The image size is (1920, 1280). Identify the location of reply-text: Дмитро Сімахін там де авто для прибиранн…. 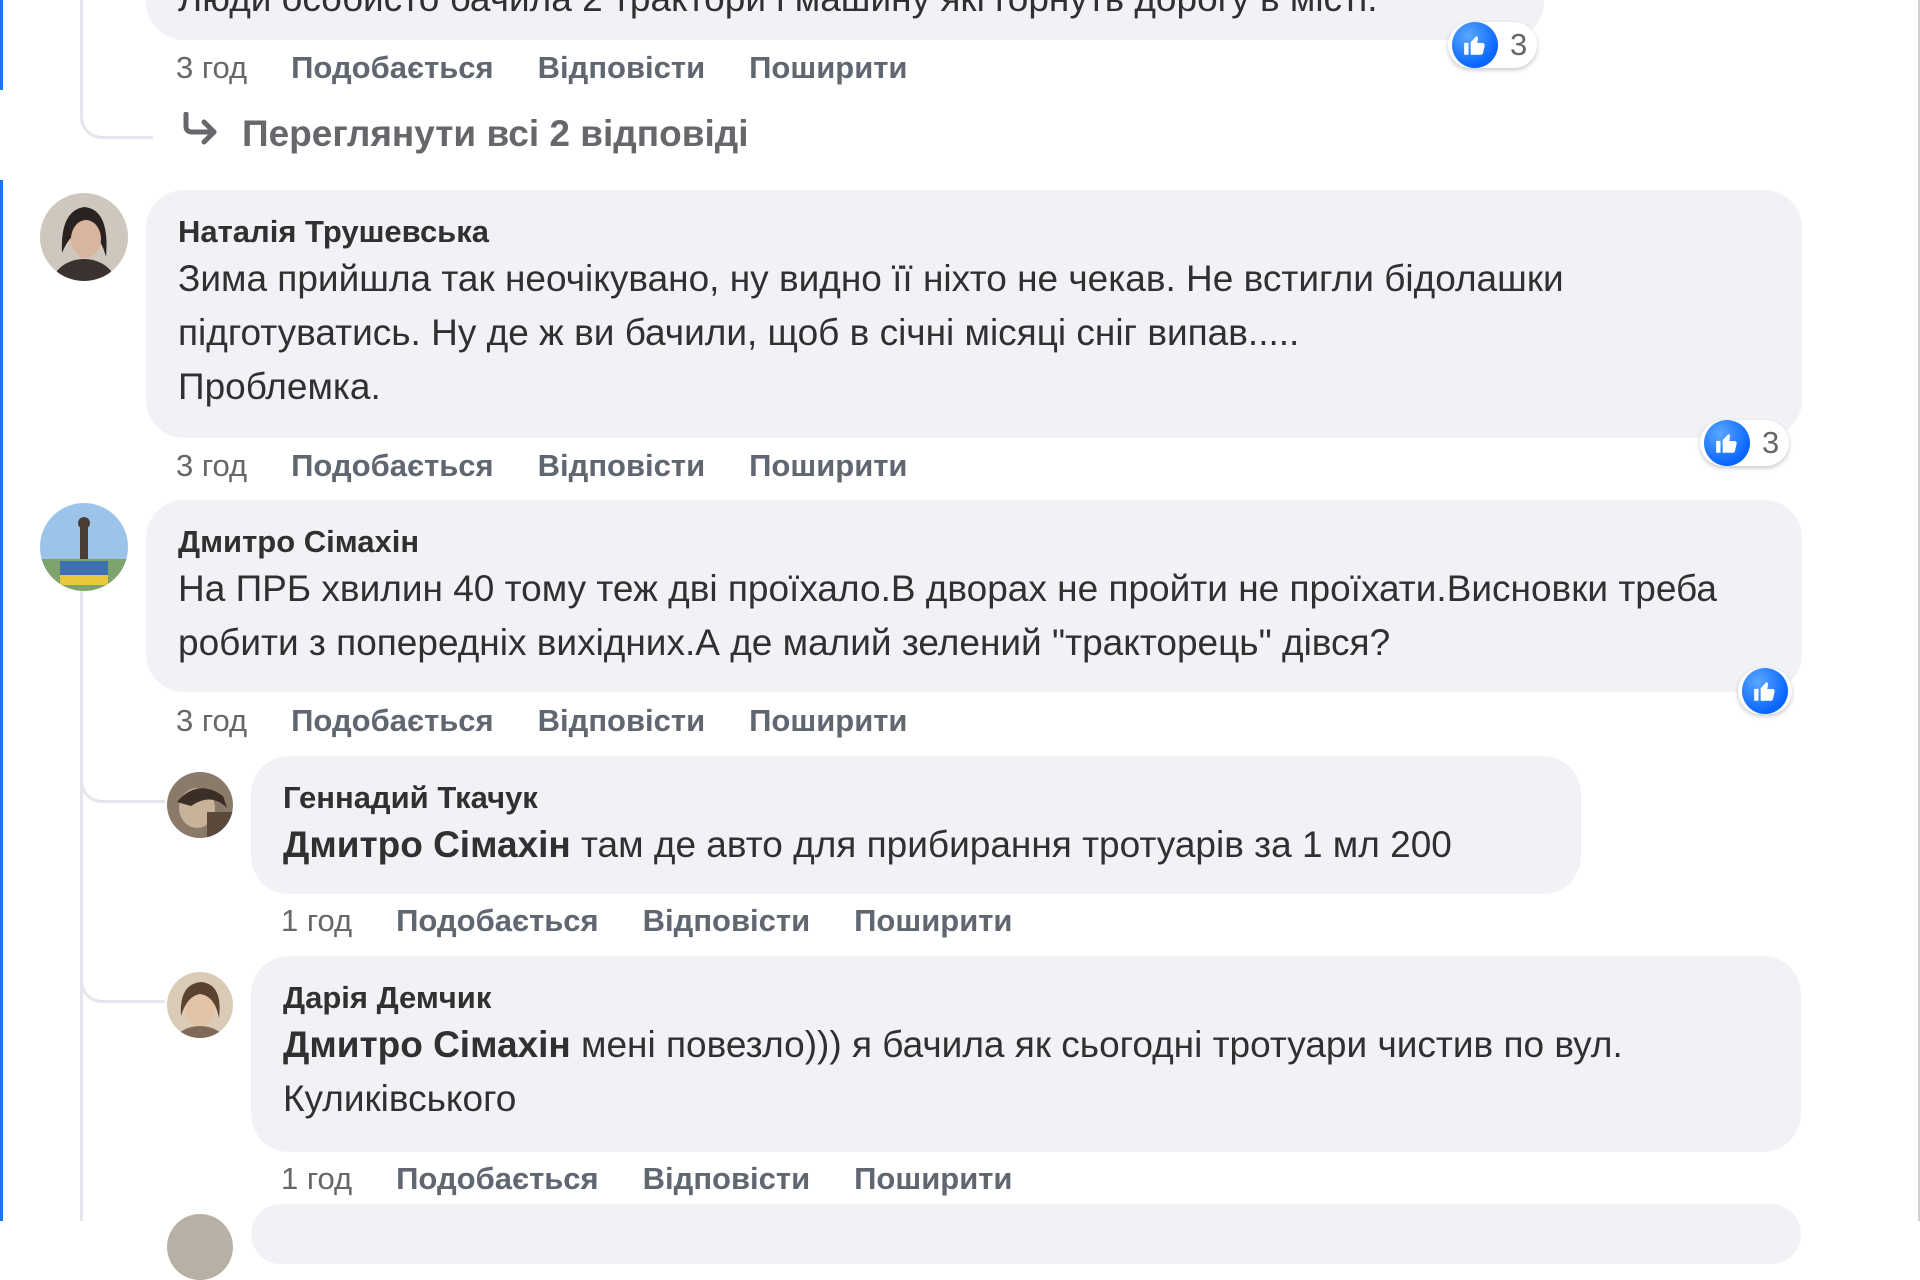
(867, 844).